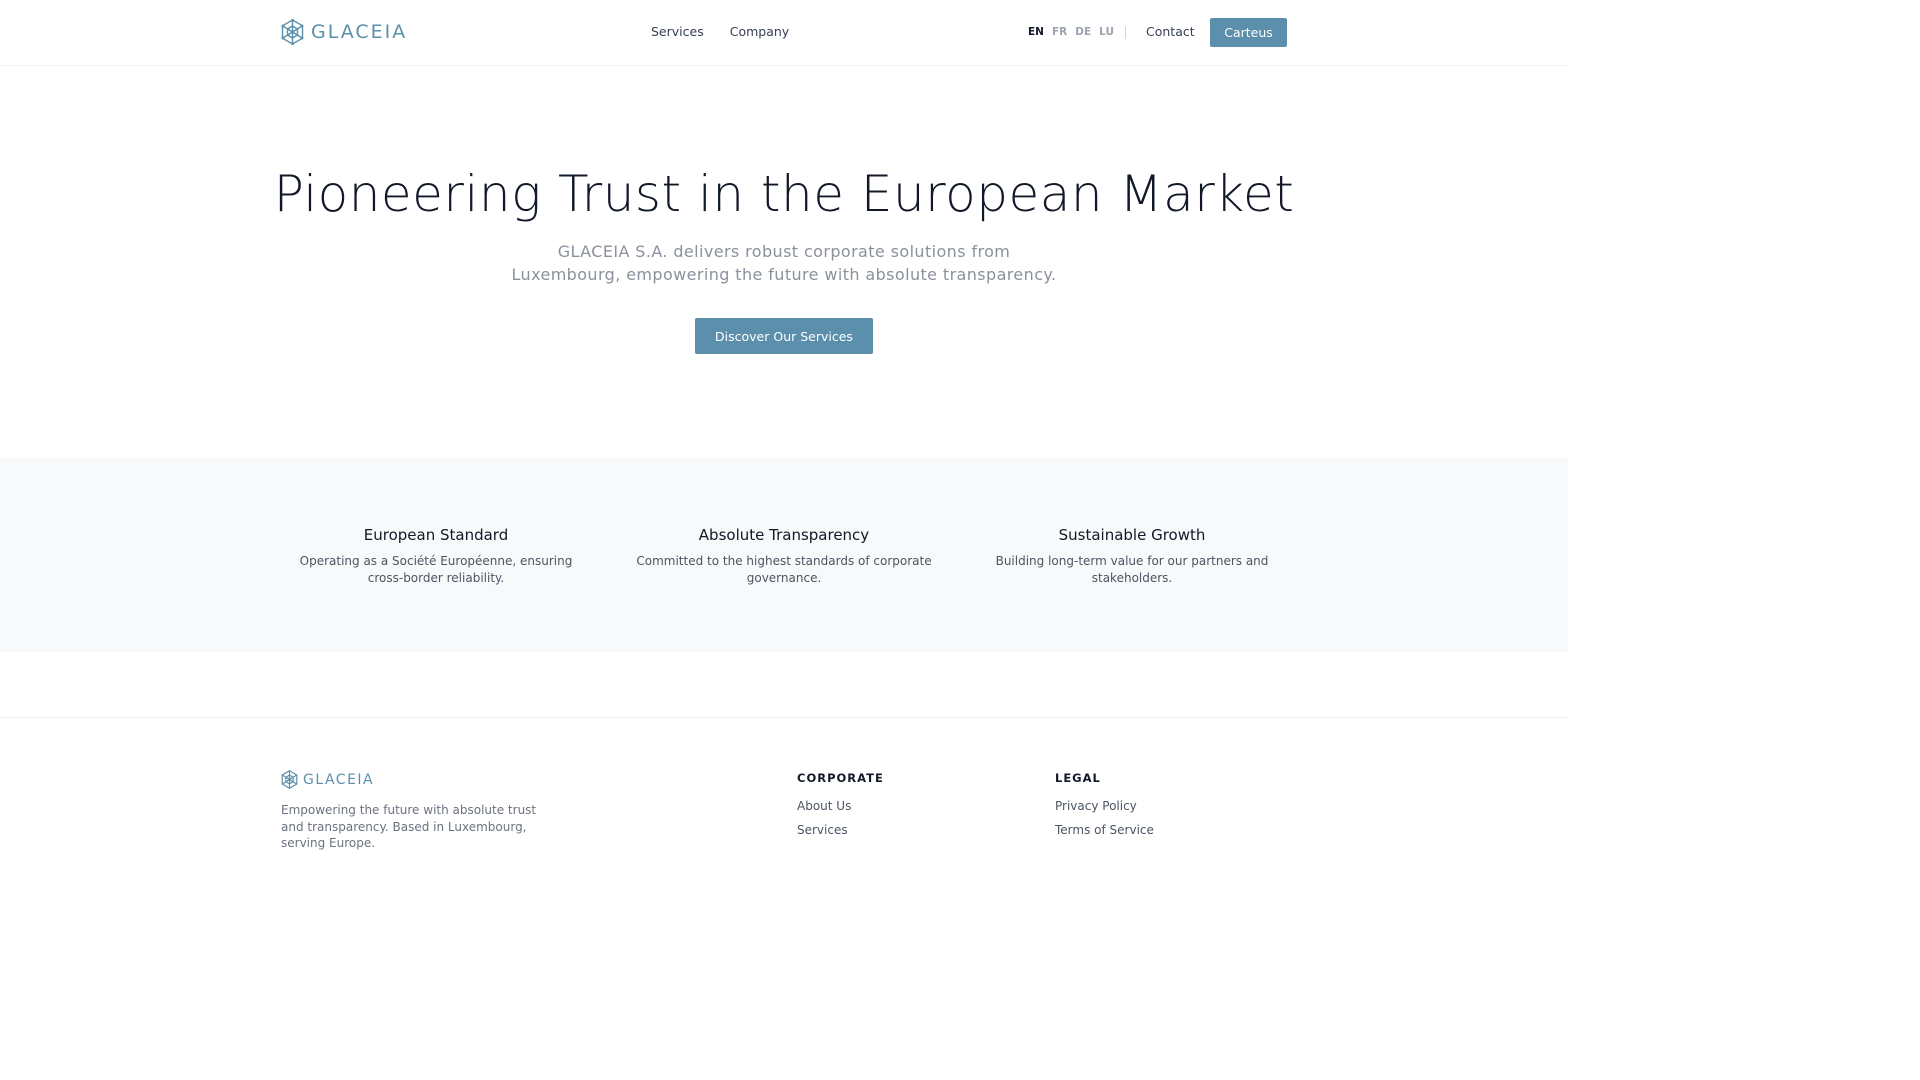  I want to click on footer-column-heading: LEGAL, so click(1078, 778).